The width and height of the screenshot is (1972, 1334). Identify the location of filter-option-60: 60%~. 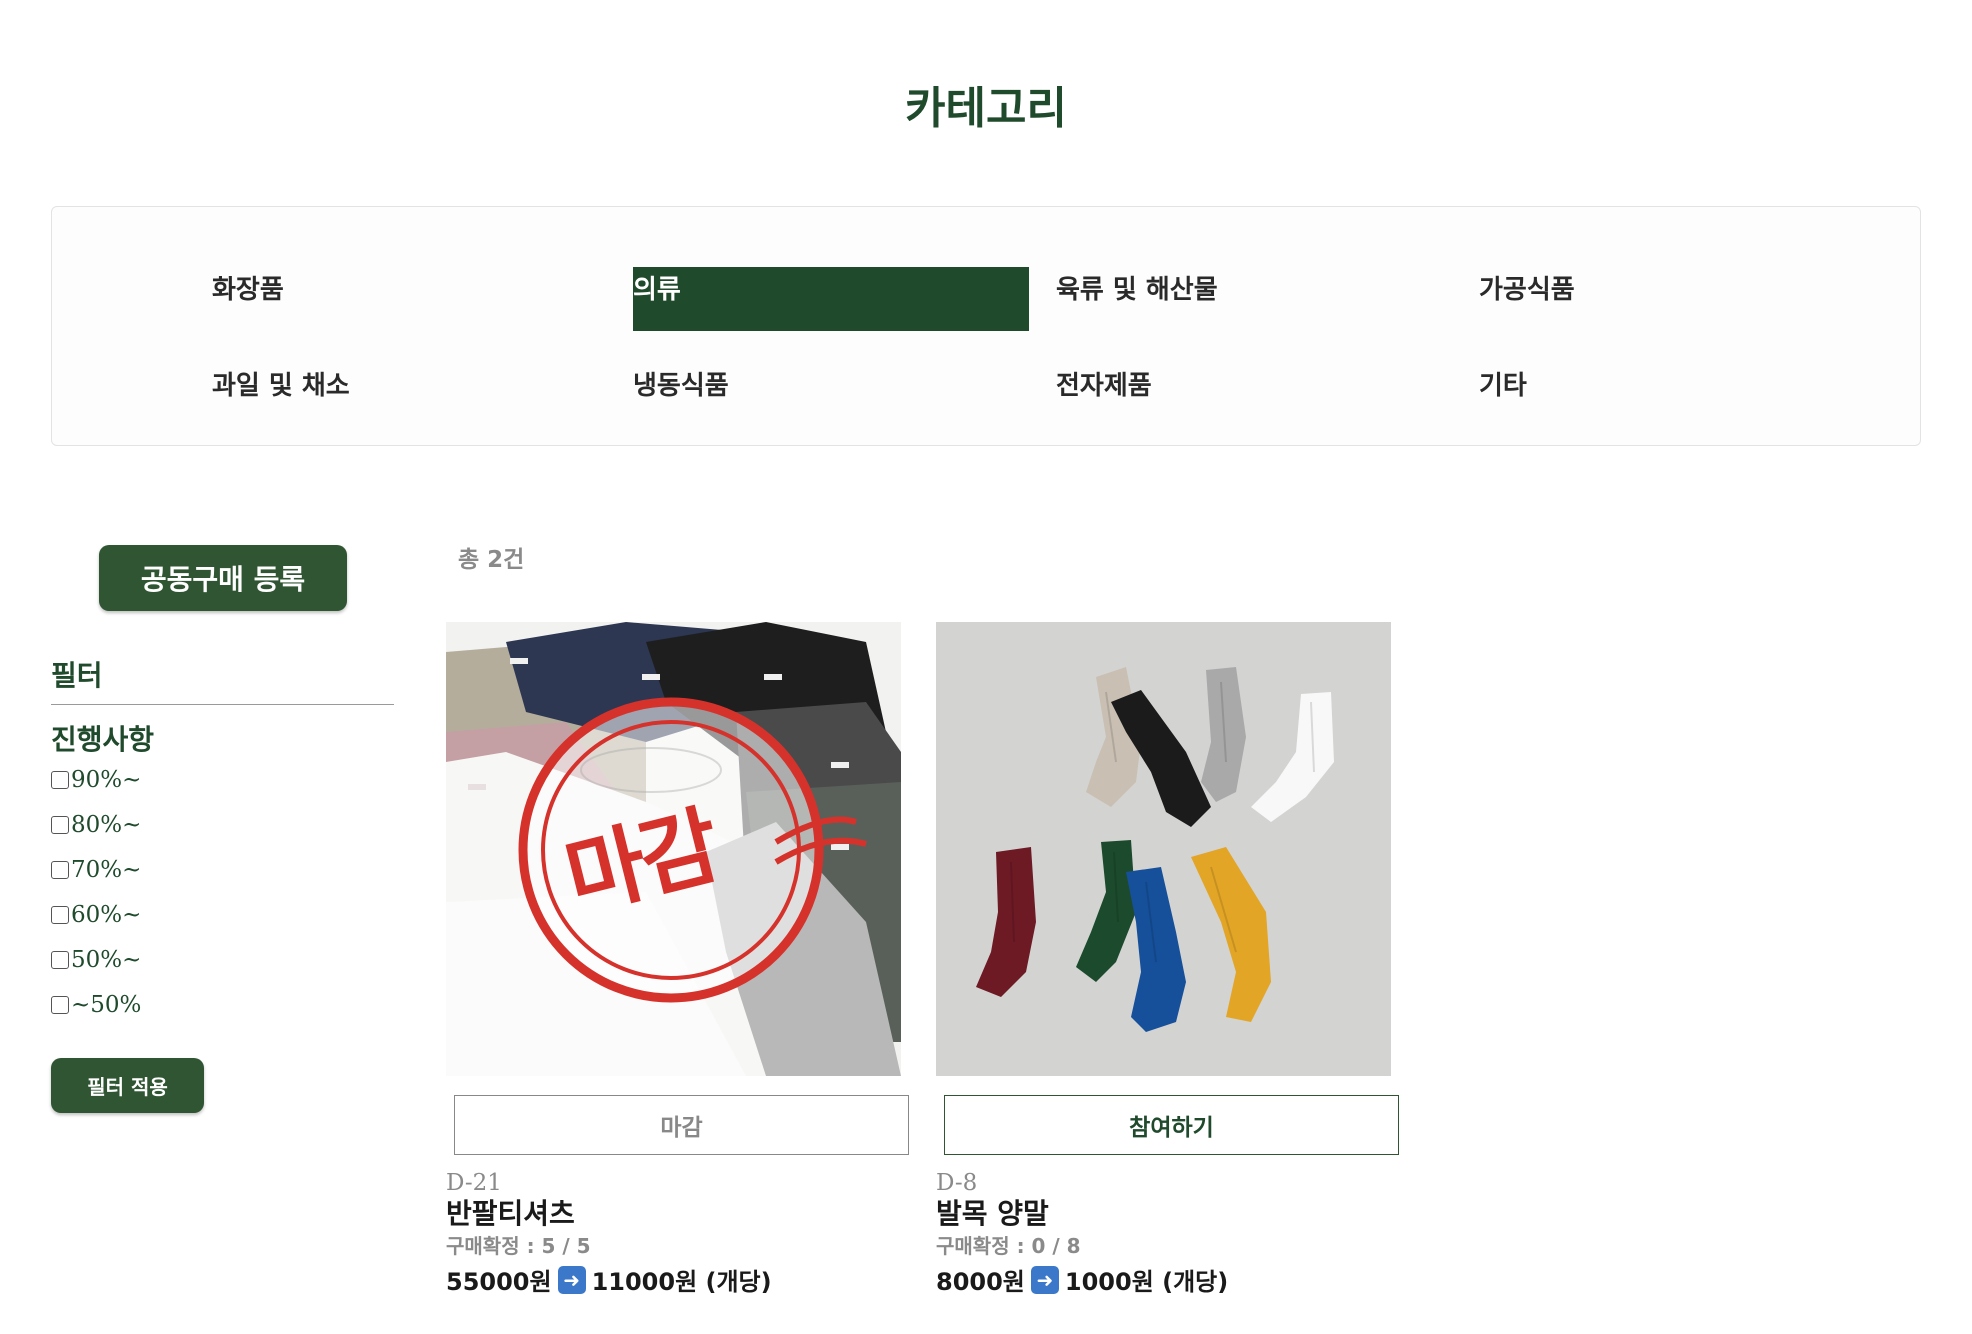
(96, 915).